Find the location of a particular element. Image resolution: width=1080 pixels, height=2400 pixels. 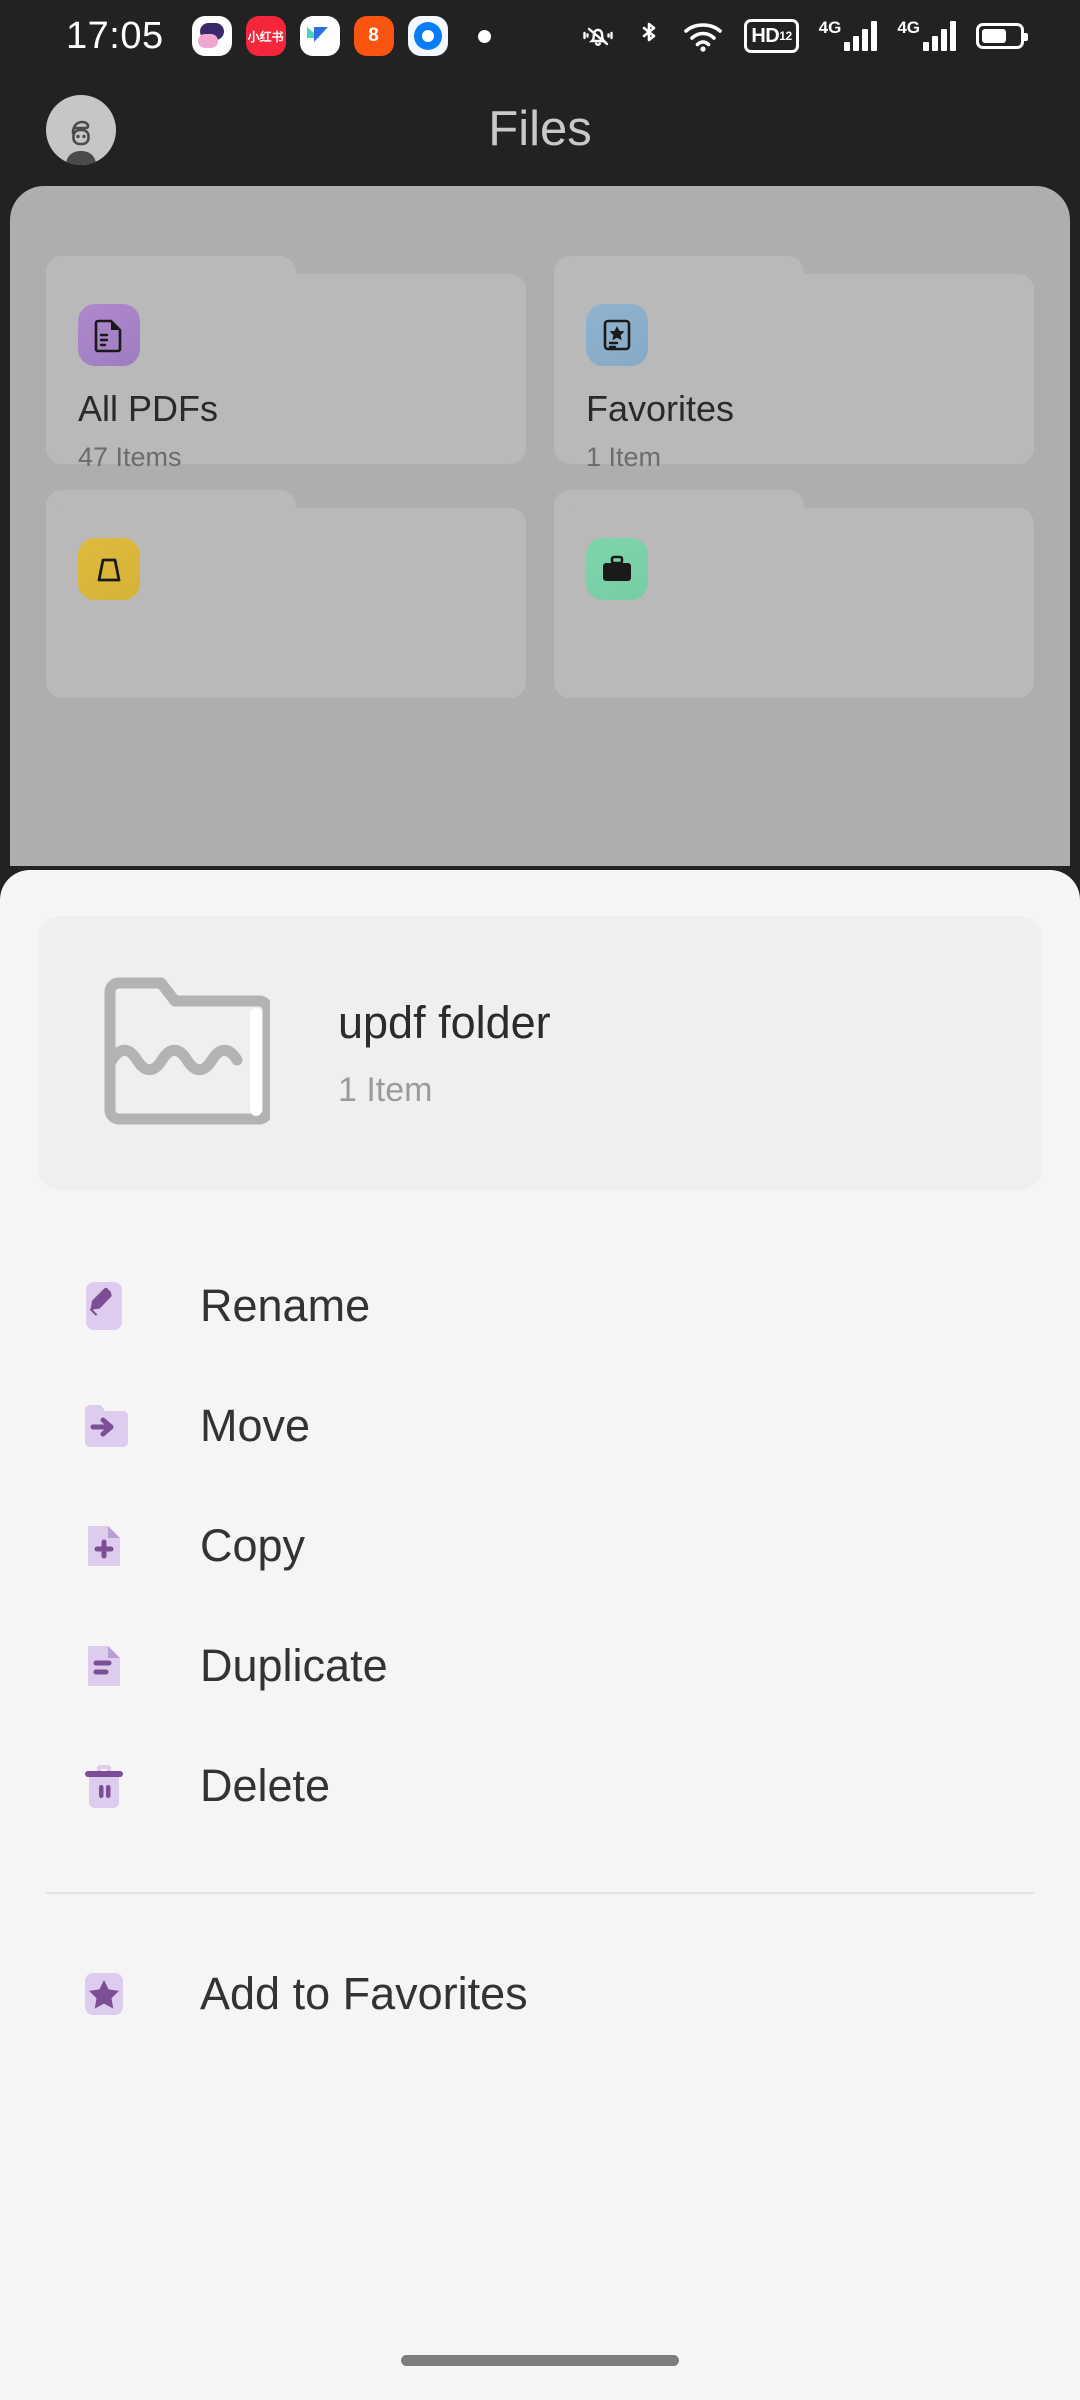

action-add-to-favorites: Add to Favorites is located at coordinates (540, 1994).